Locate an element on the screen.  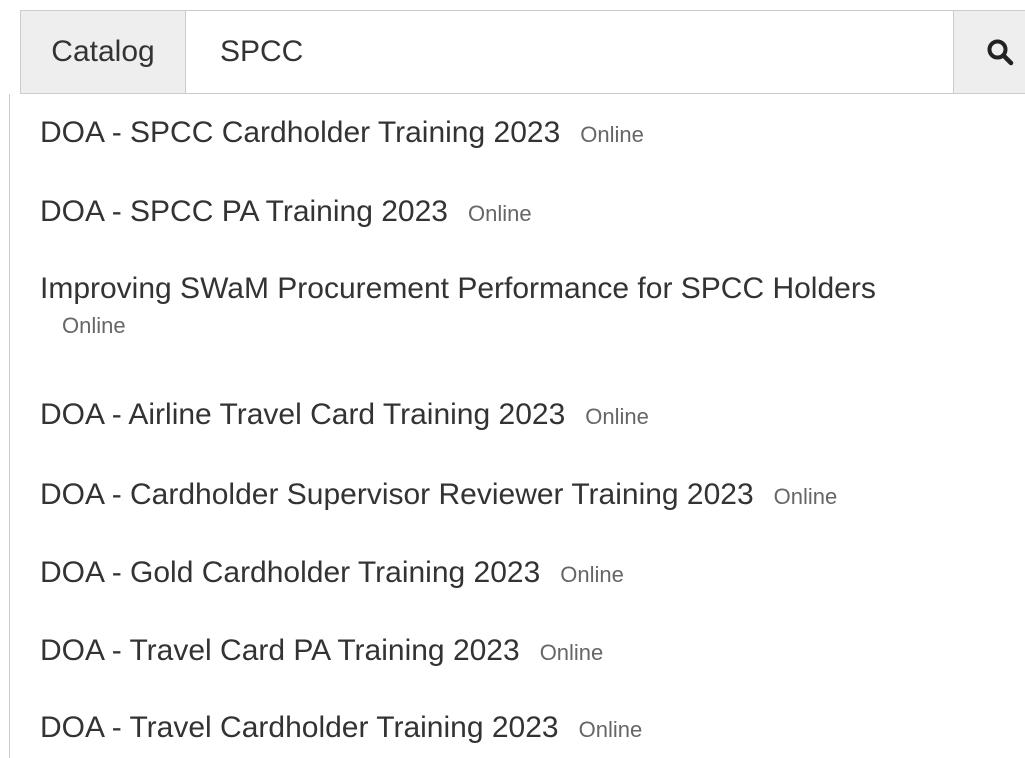
suggestion-title: DOA - SPCC PA Training 2023 is located at coordinates (244, 211).